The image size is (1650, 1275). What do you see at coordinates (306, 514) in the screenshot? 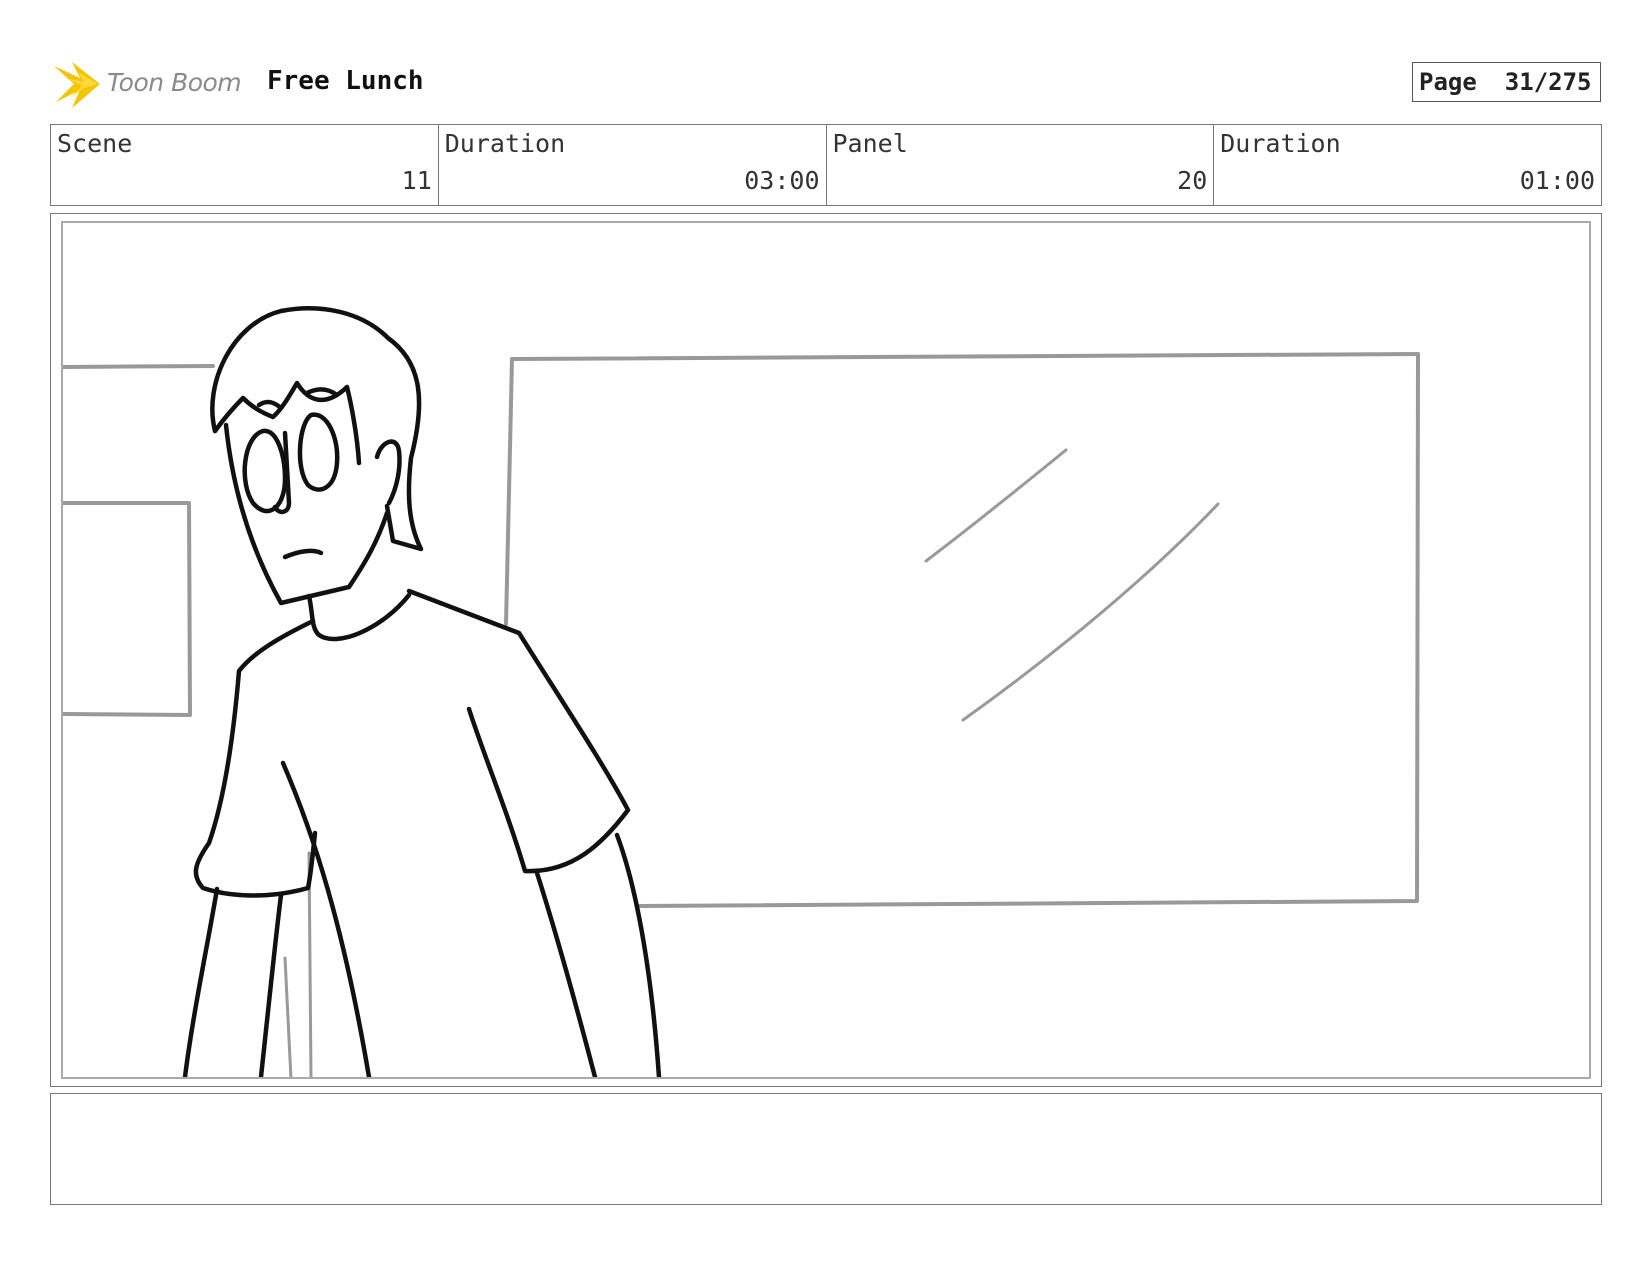
I see `face-outline` at bounding box center [306, 514].